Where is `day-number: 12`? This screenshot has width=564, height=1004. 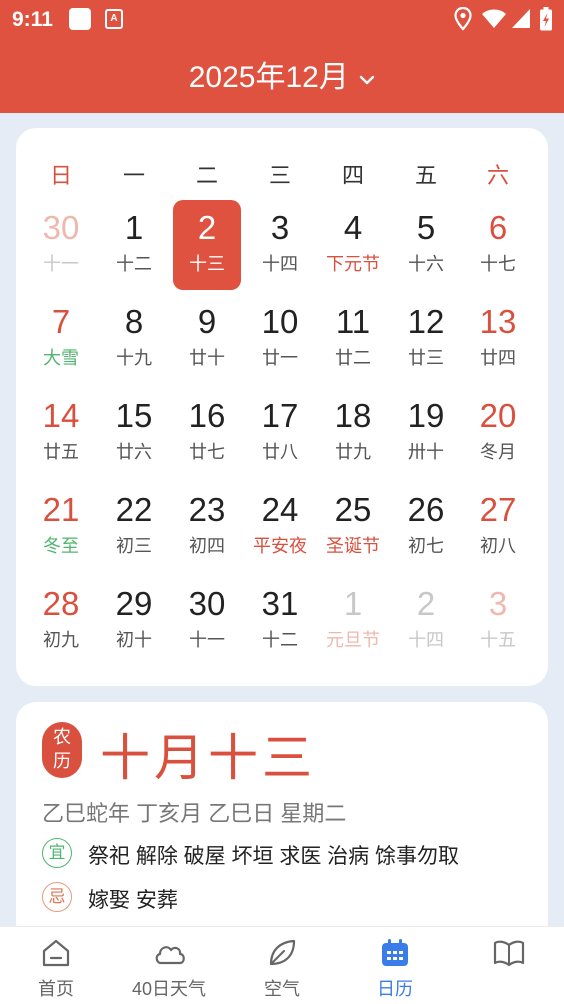
day-number: 12 is located at coordinates (426, 321).